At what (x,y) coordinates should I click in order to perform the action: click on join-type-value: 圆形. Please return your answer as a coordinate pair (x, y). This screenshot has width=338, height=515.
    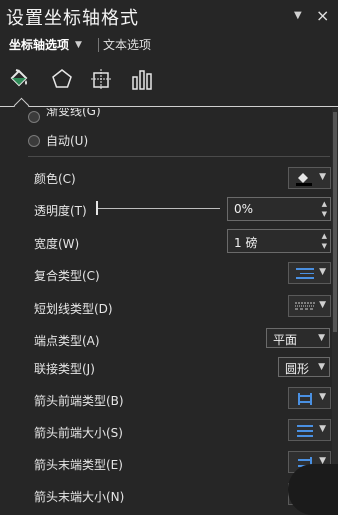
    Looking at the image, I should click on (297, 369).